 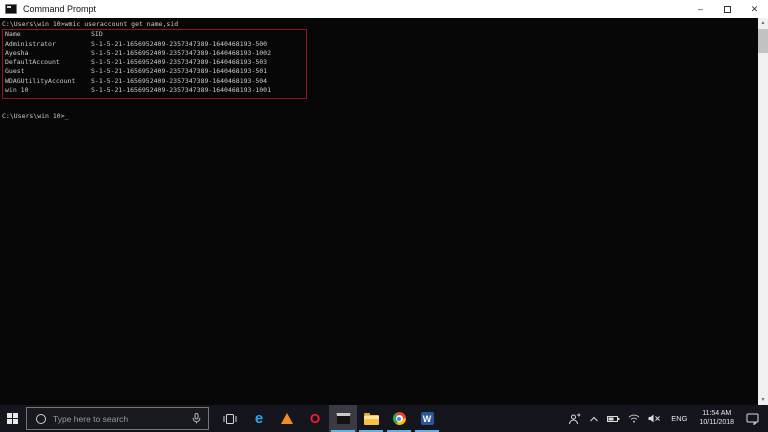 I want to click on clock-time: 11:54 AM, so click(x=717, y=413).